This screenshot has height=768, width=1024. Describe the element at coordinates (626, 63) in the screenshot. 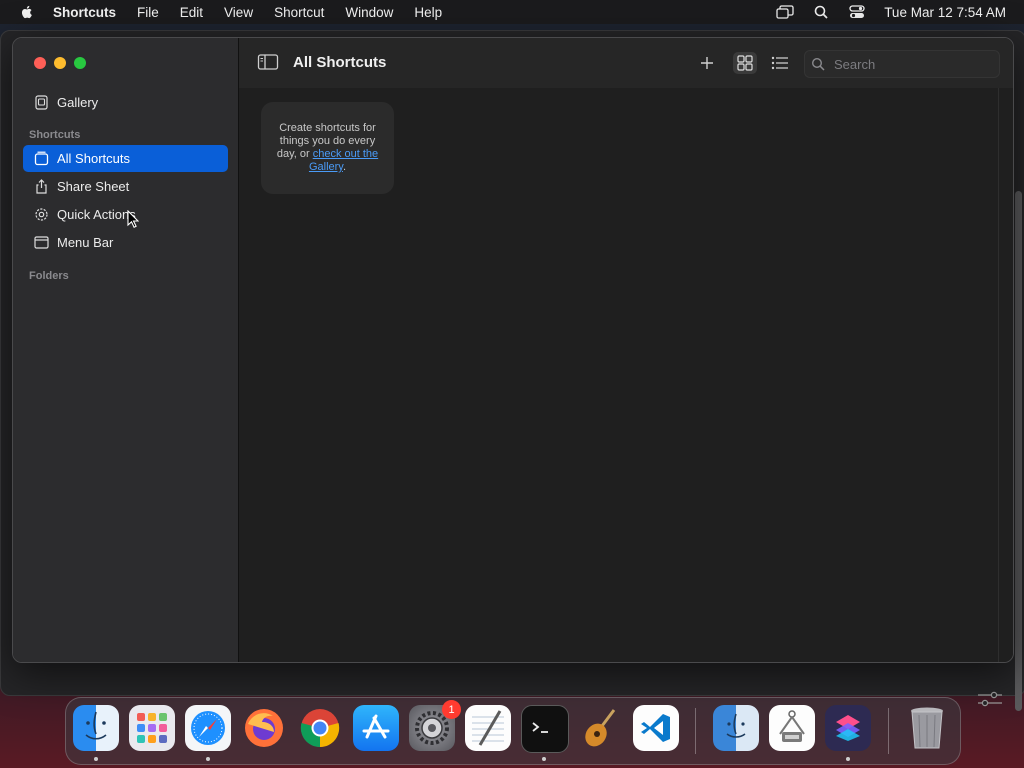

I see `toolbar: All Shortcuts` at that location.